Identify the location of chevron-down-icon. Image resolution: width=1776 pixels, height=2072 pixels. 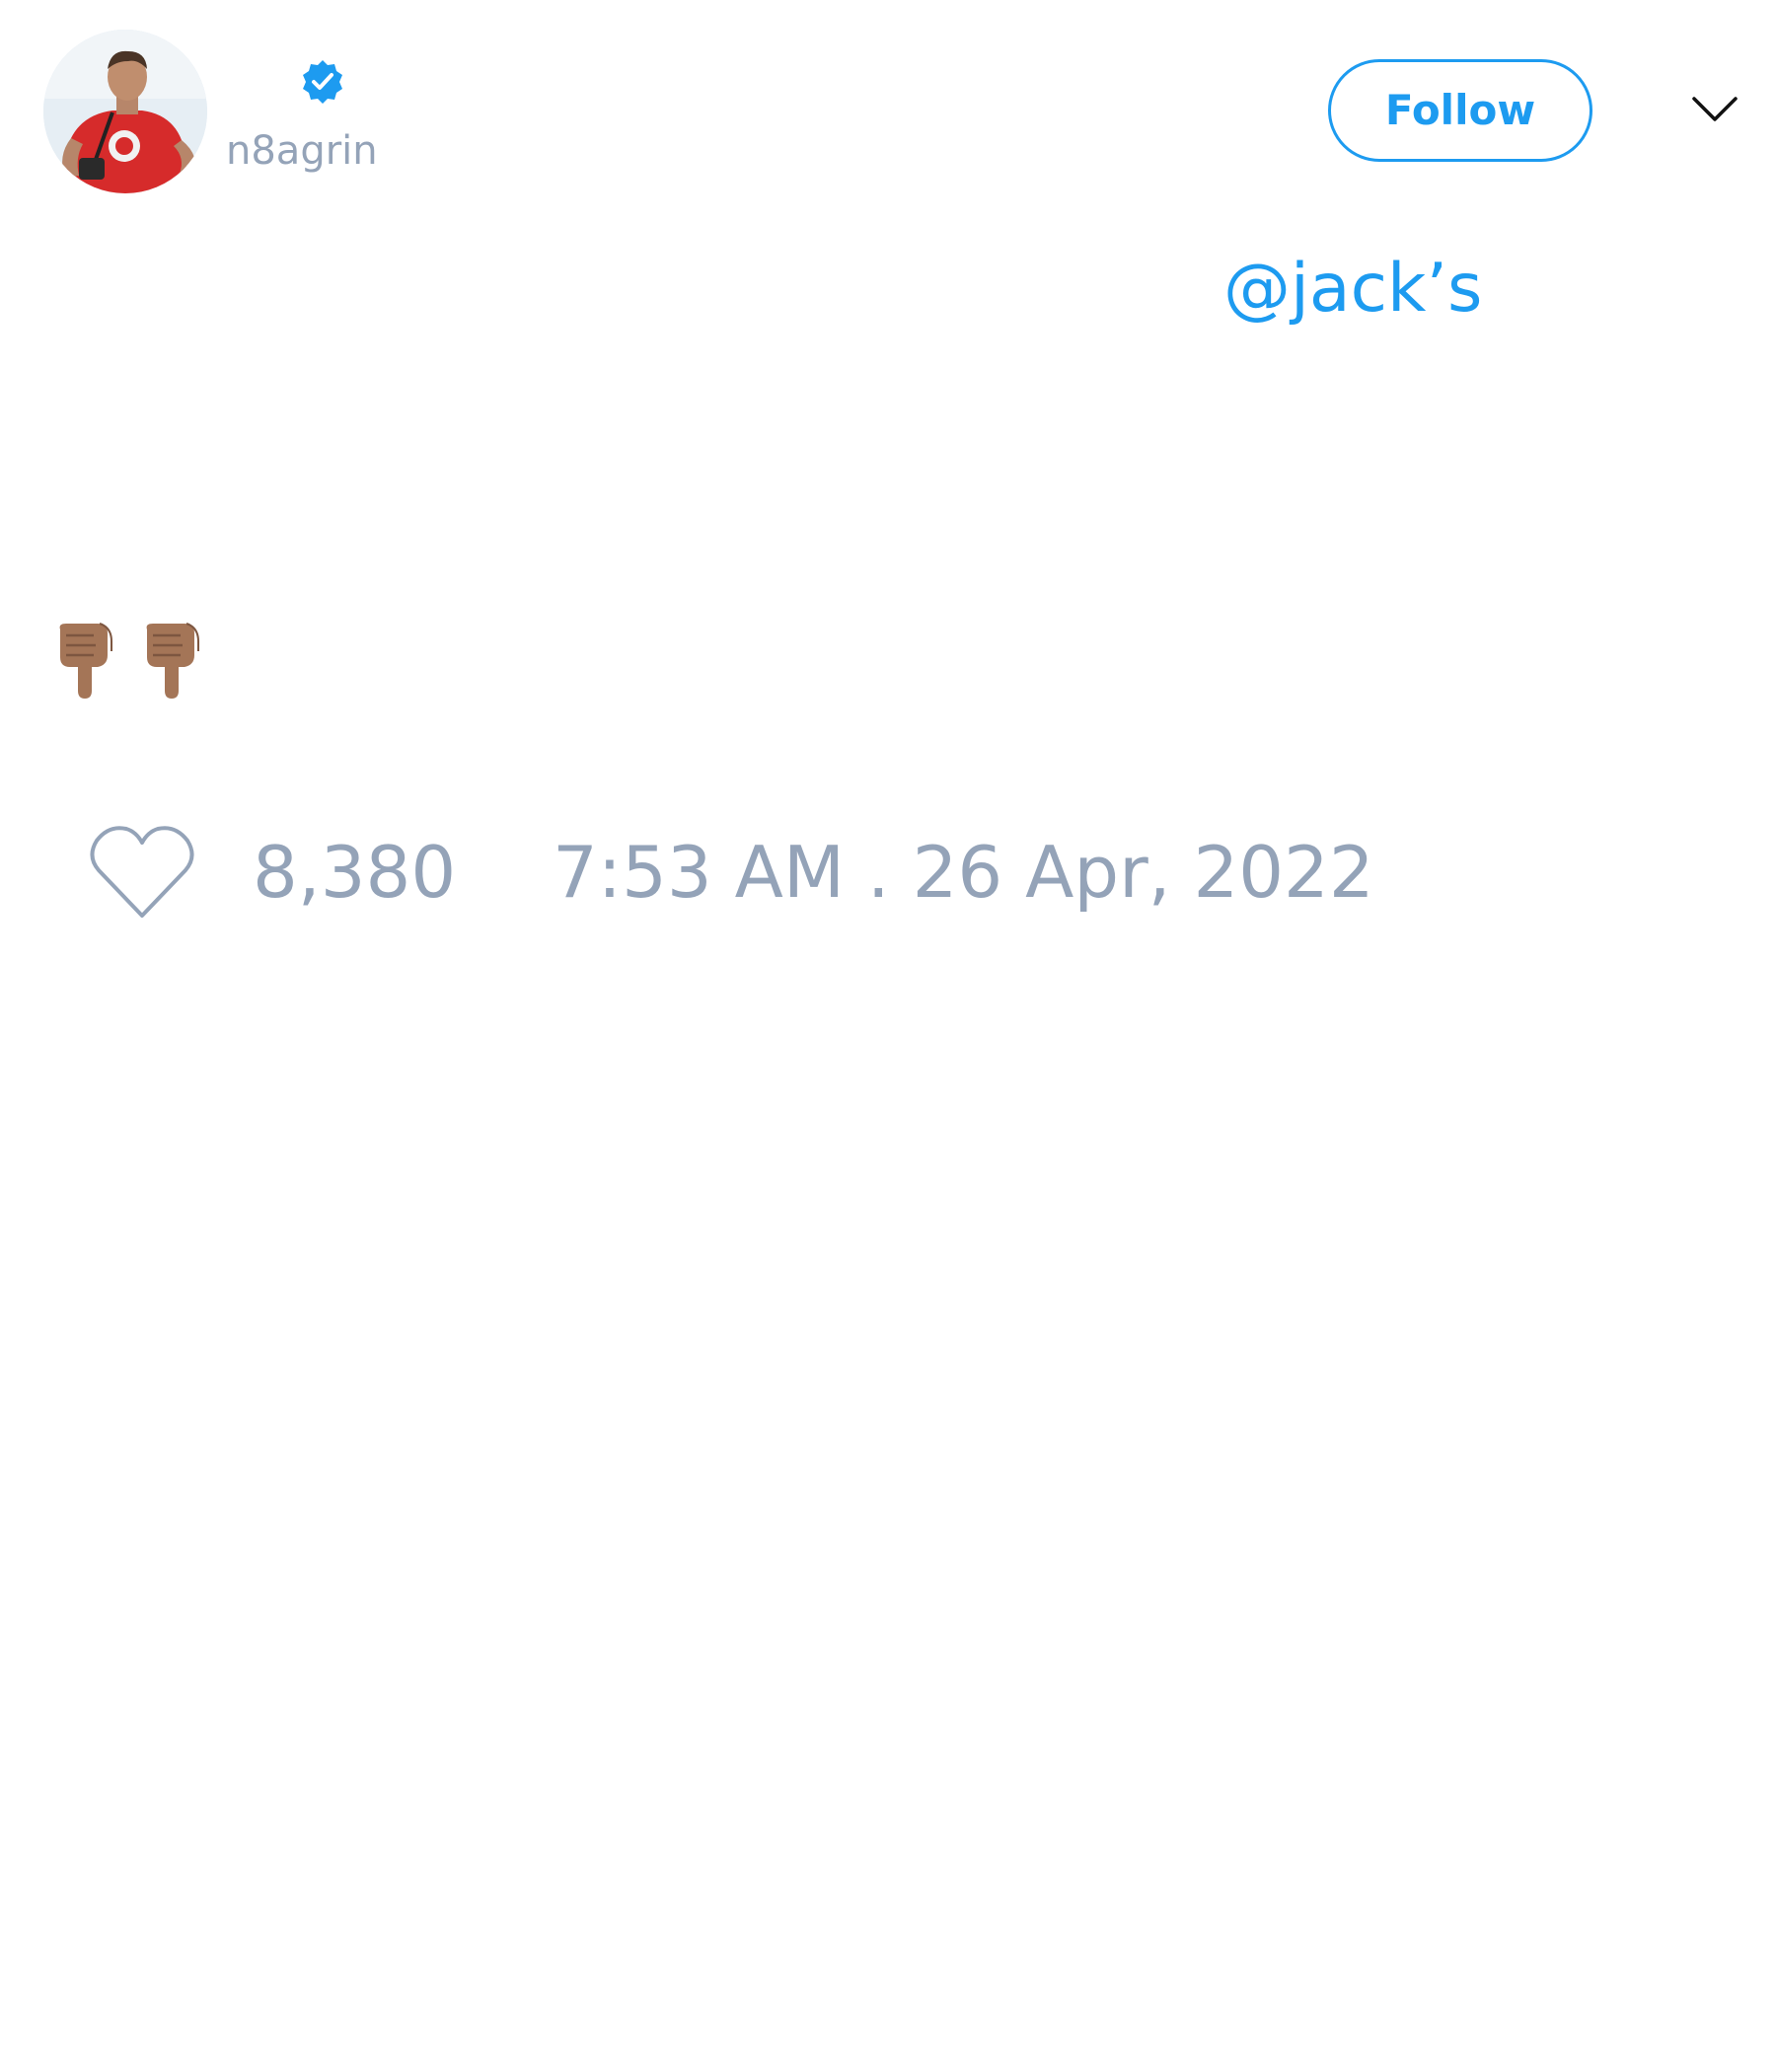
(1714, 110).